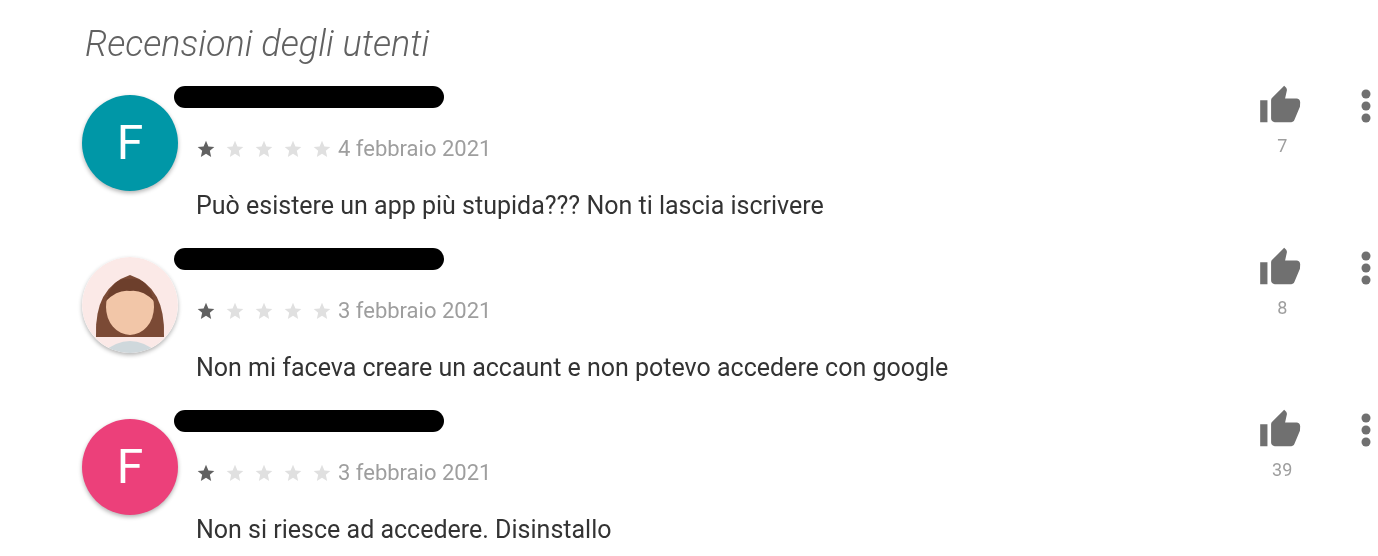  What do you see at coordinates (1282, 308) in the screenshot?
I see `like-count: 8` at bounding box center [1282, 308].